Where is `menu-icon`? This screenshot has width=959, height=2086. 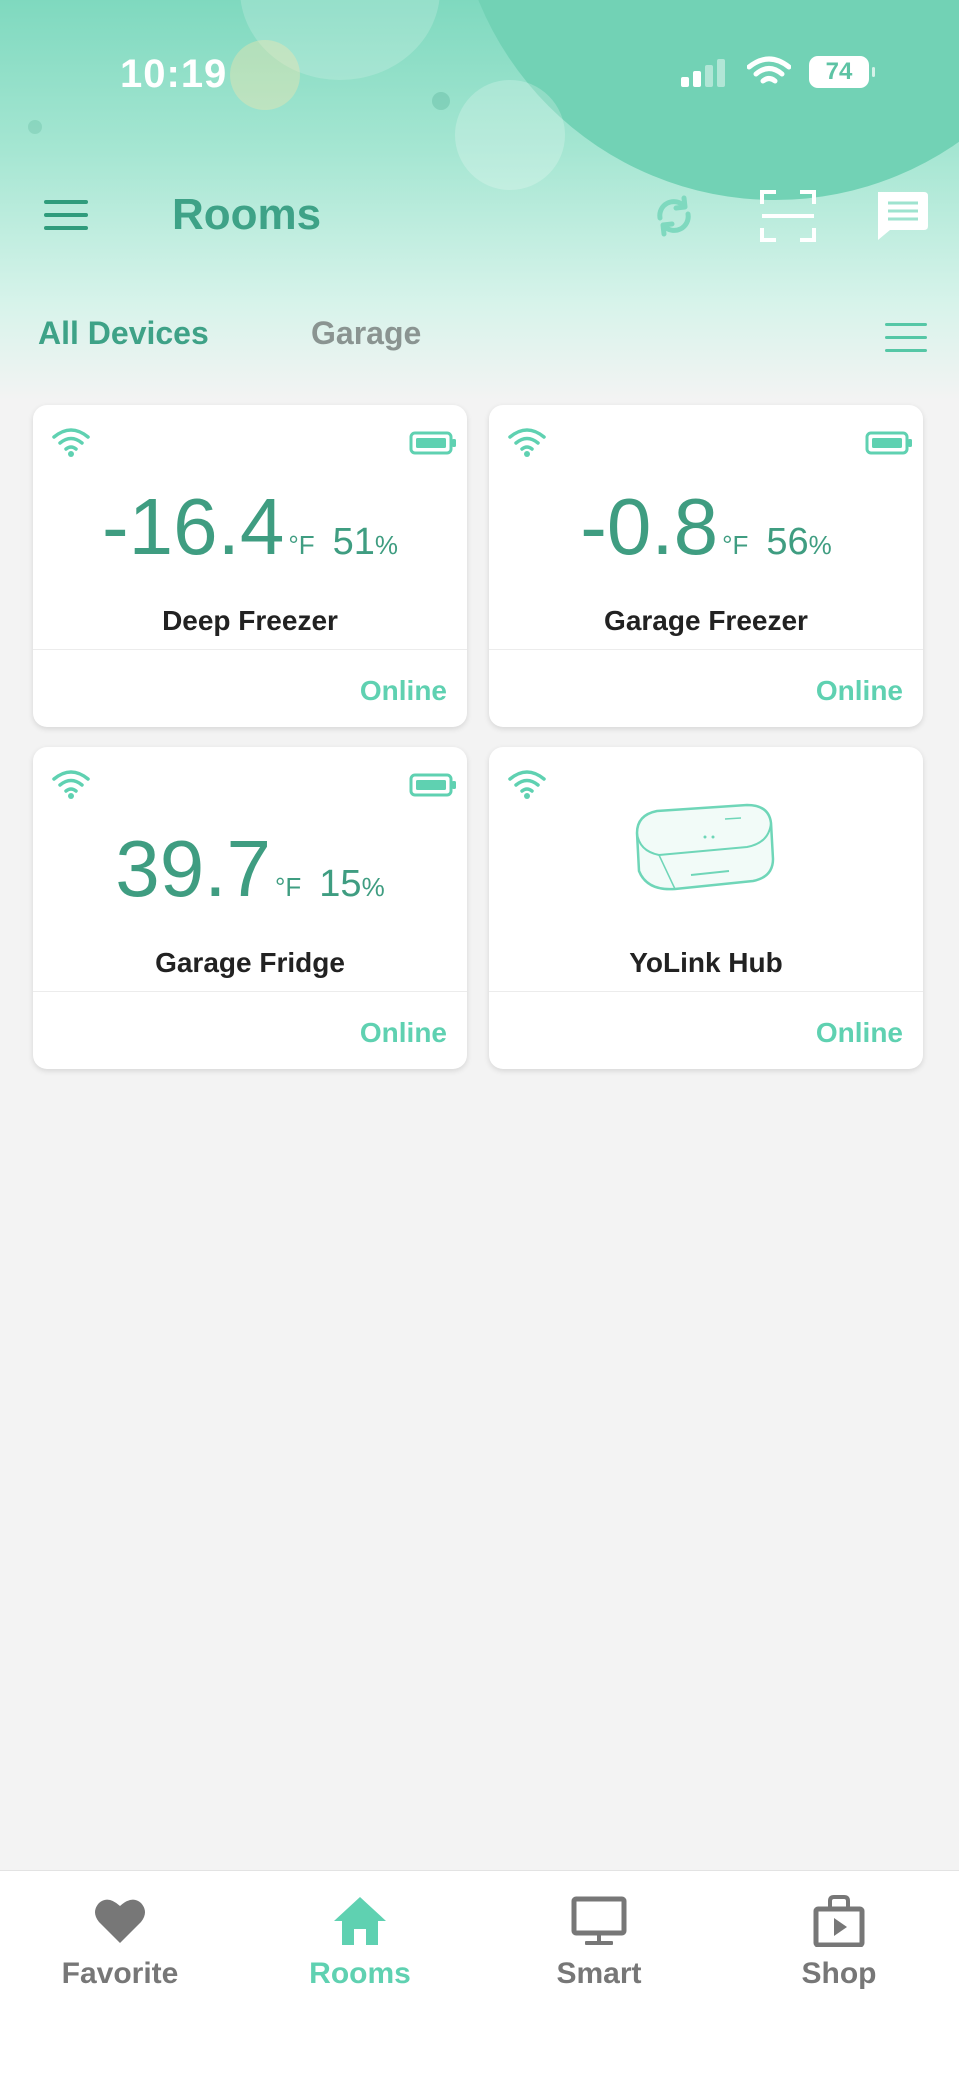
menu-icon is located at coordinates (66, 216).